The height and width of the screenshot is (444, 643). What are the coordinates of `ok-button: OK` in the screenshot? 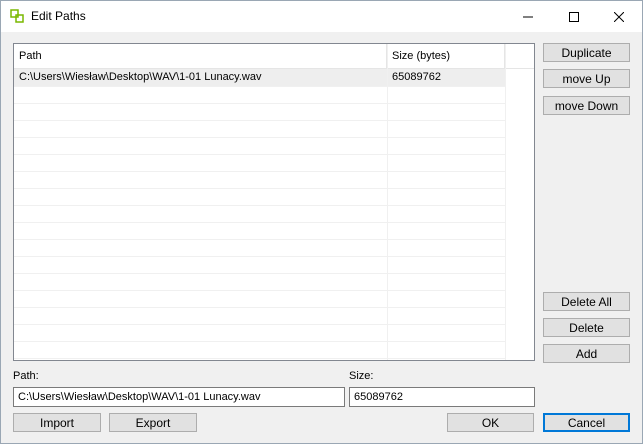 It's located at (490, 422).